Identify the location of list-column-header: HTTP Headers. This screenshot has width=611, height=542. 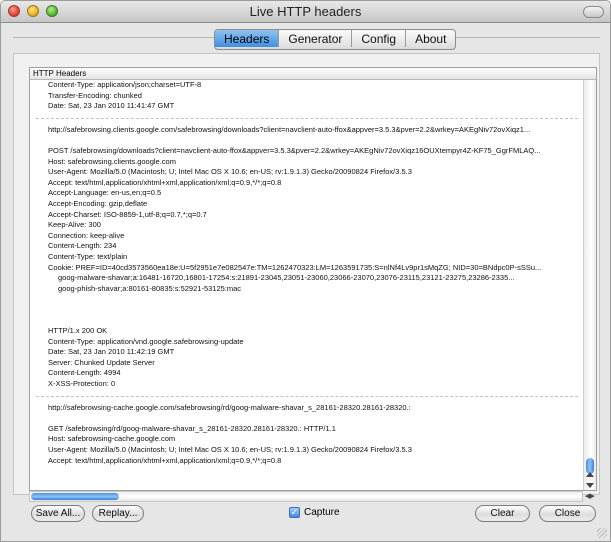
(313, 74).